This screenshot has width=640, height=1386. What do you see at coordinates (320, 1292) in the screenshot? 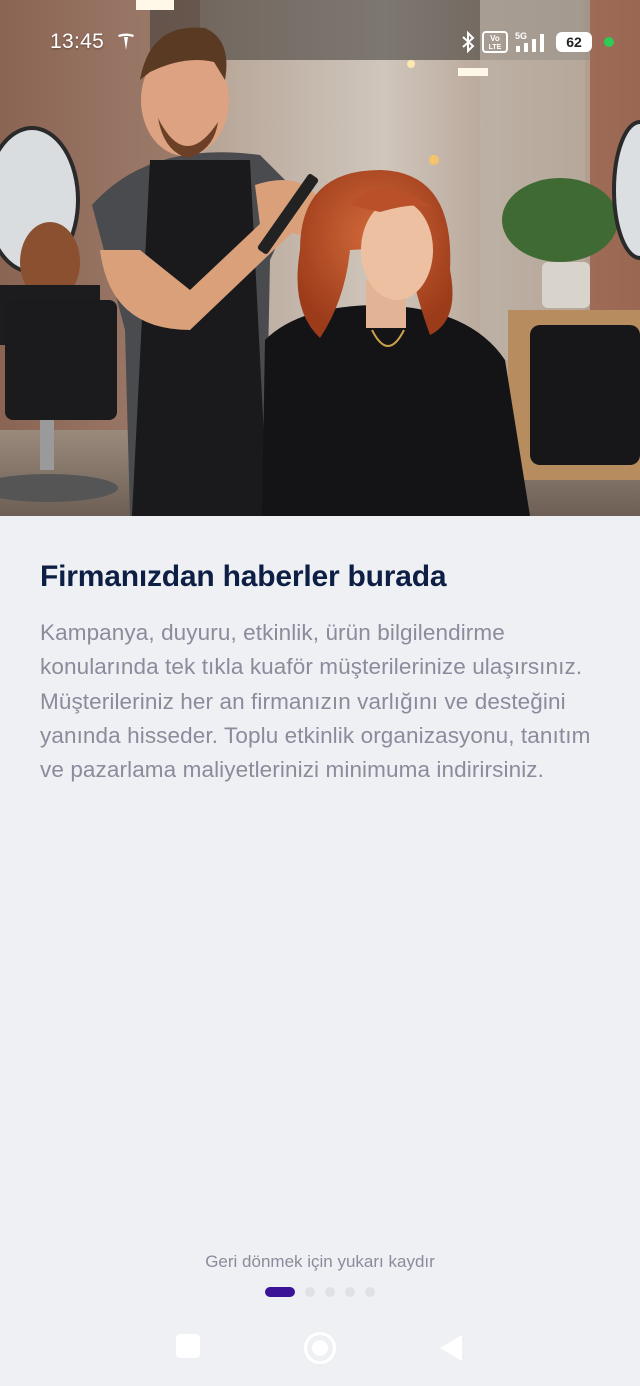
I see `page-indicator` at bounding box center [320, 1292].